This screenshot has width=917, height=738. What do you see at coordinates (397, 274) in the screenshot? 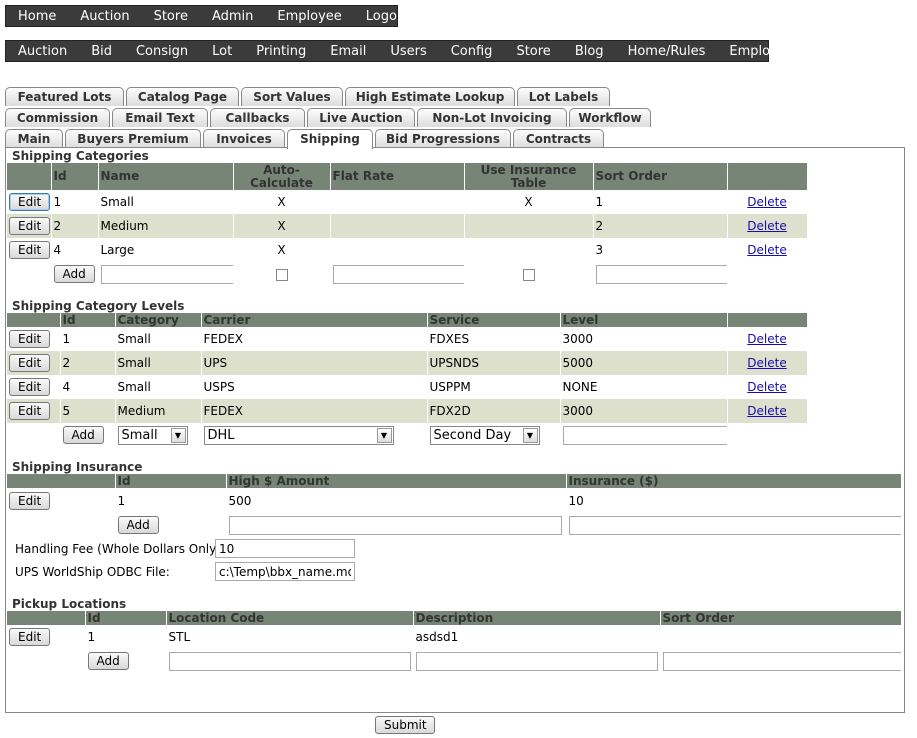
I see `new-flat-rate-input` at bounding box center [397, 274].